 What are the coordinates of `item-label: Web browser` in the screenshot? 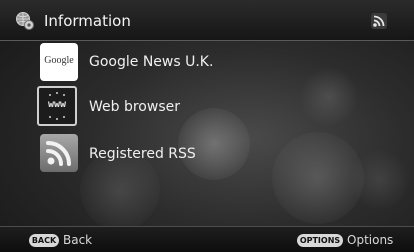 It's located at (134, 107).